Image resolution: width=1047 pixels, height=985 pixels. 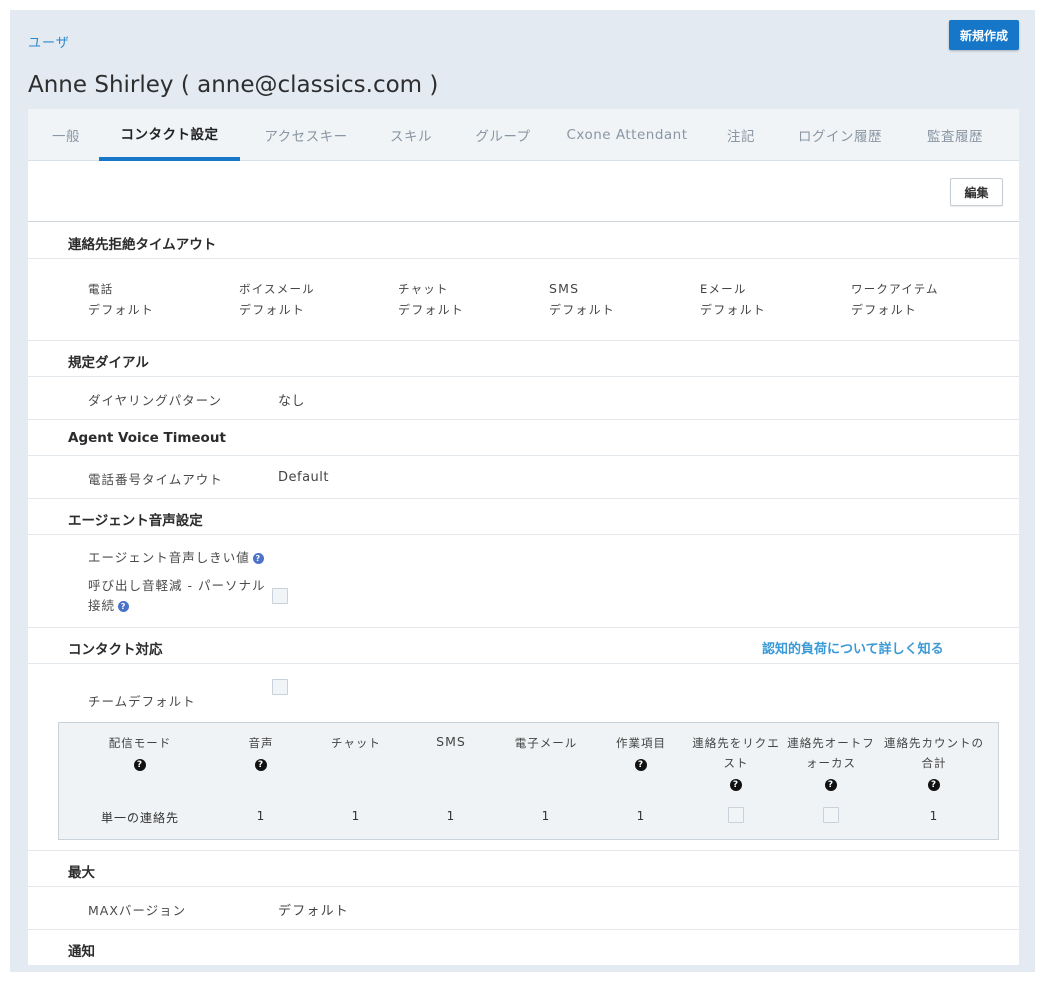 I want to click on ring-reduction-checkbox, so click(x=280, y=596).